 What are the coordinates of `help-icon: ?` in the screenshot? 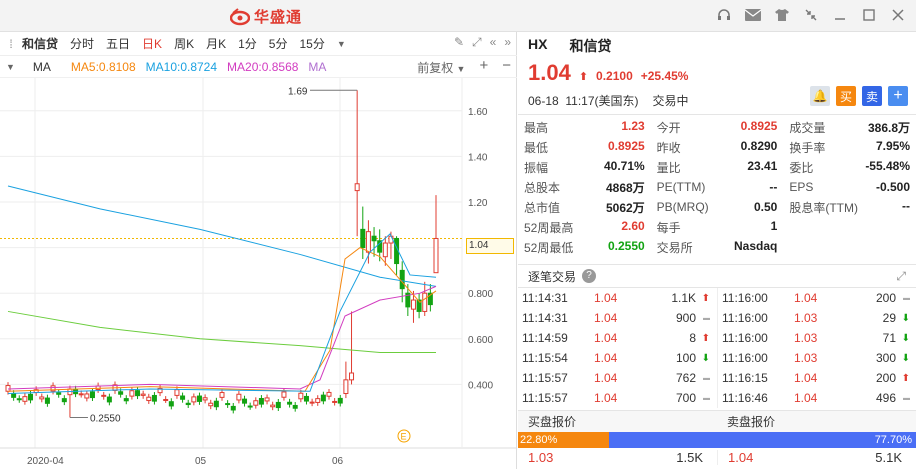 It's located at (589, 276).